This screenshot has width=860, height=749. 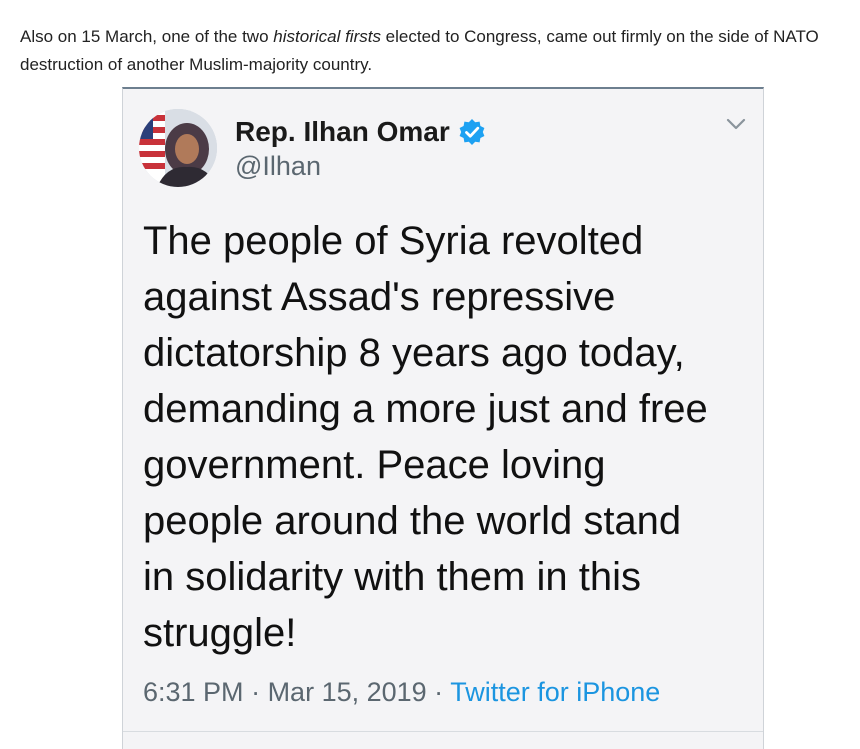 I want to click on article-emphasis: historical firsts, so click(x=327, y=36).